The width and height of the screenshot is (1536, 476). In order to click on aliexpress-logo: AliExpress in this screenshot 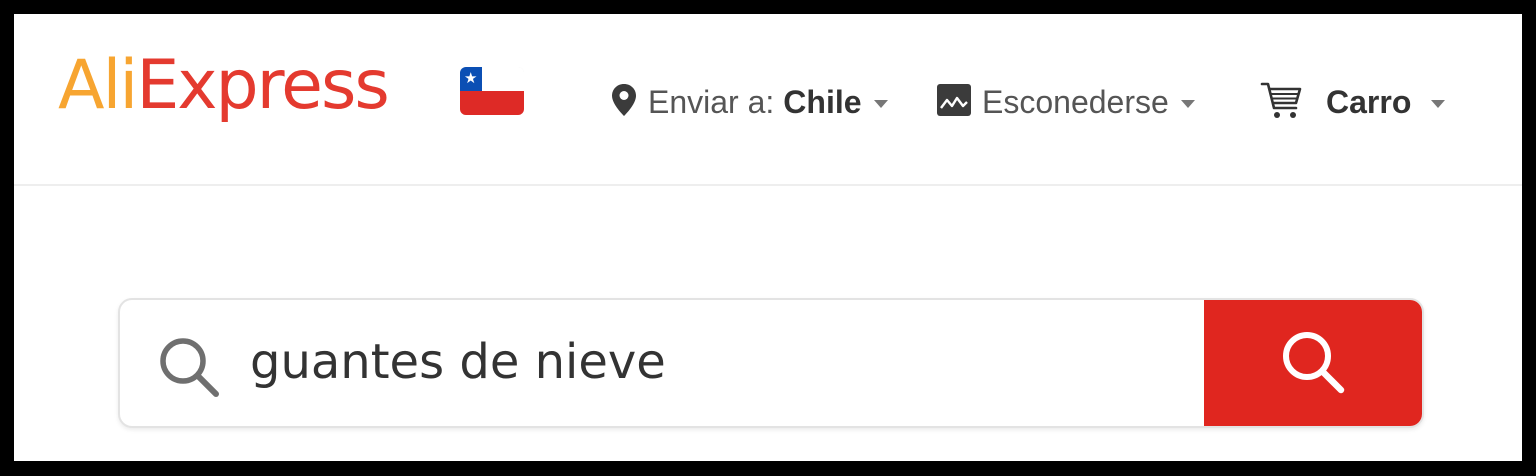, I will do `click(224, 86)`.